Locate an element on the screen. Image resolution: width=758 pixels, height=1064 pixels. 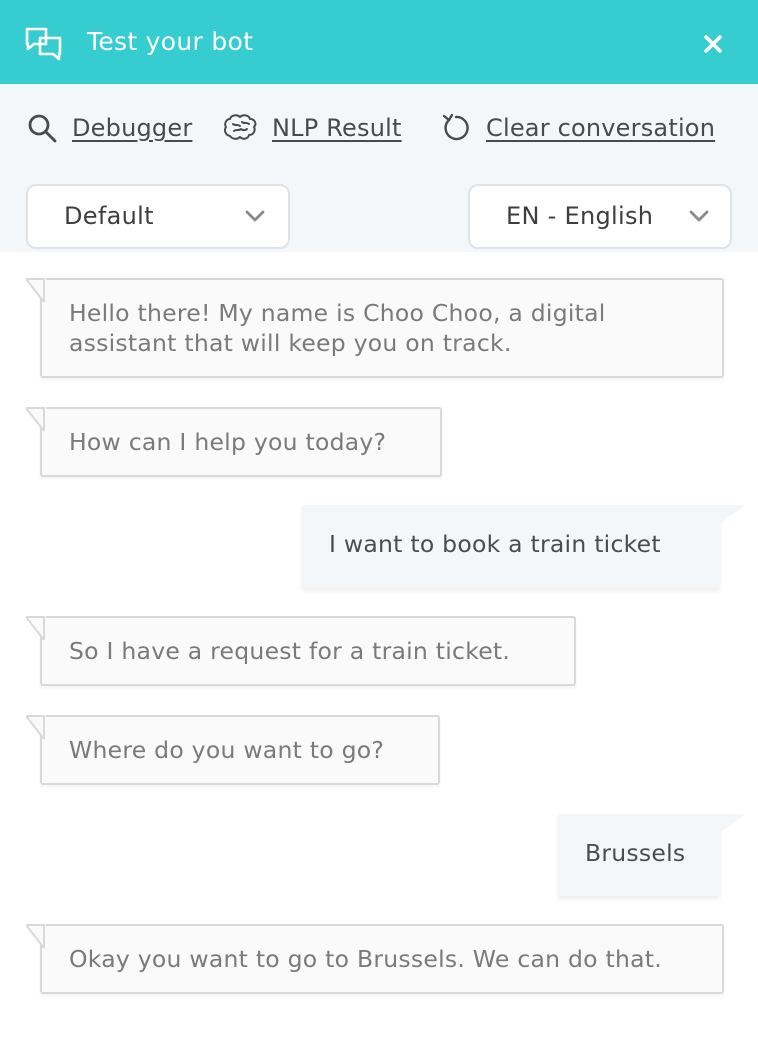
nlp-result-link: NLP Result is located at coordinates (312, 128).